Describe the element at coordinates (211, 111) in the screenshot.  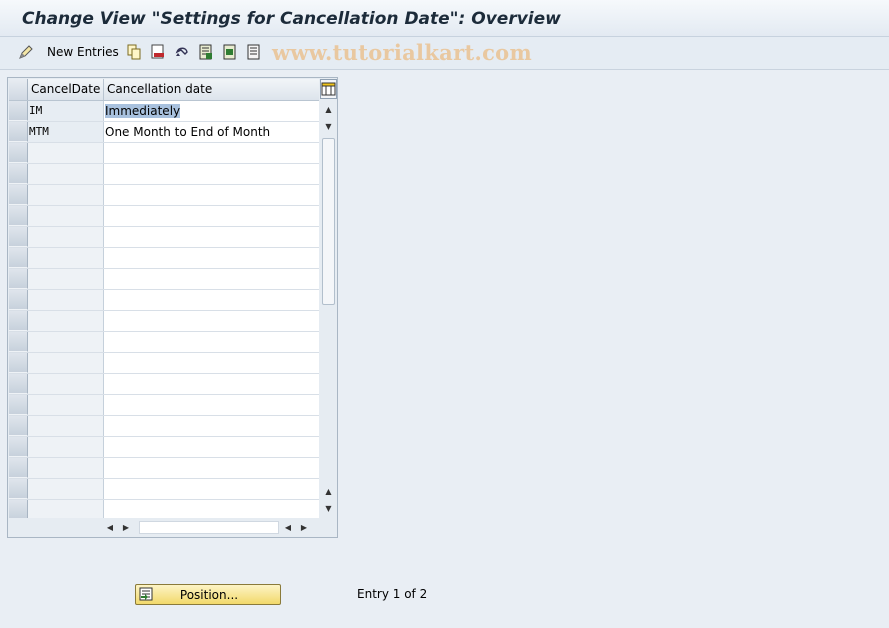
I see `cell-cancellation-date: Immediately` at that location.